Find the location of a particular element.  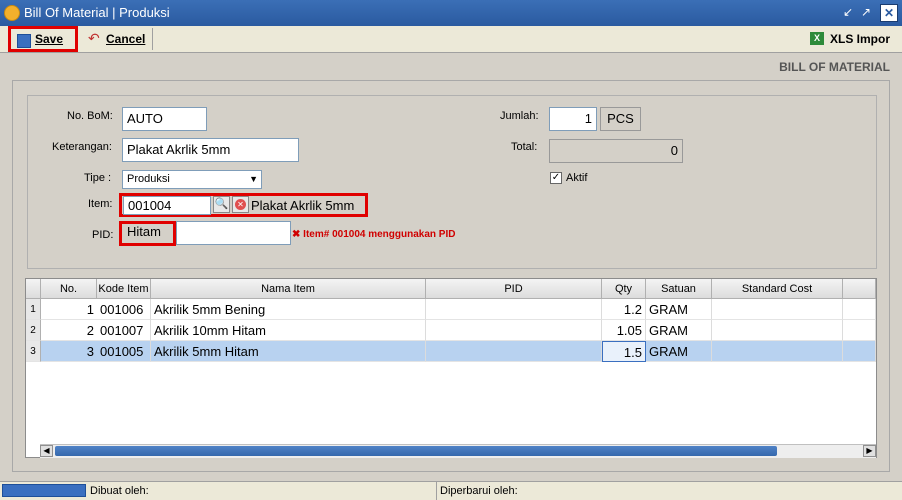

row-header-corner is located at coordinates (33, 289).